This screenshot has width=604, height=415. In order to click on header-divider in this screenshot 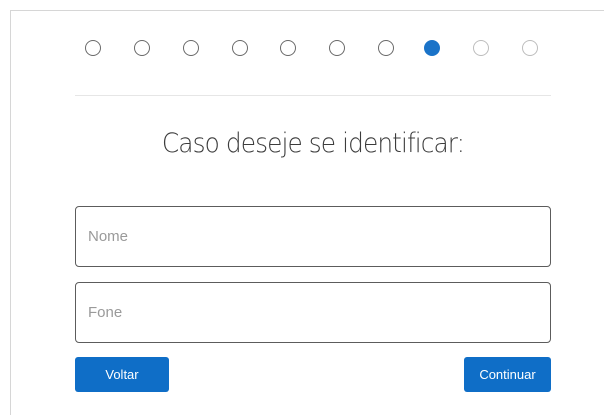, I will do `click(313, 95)`.